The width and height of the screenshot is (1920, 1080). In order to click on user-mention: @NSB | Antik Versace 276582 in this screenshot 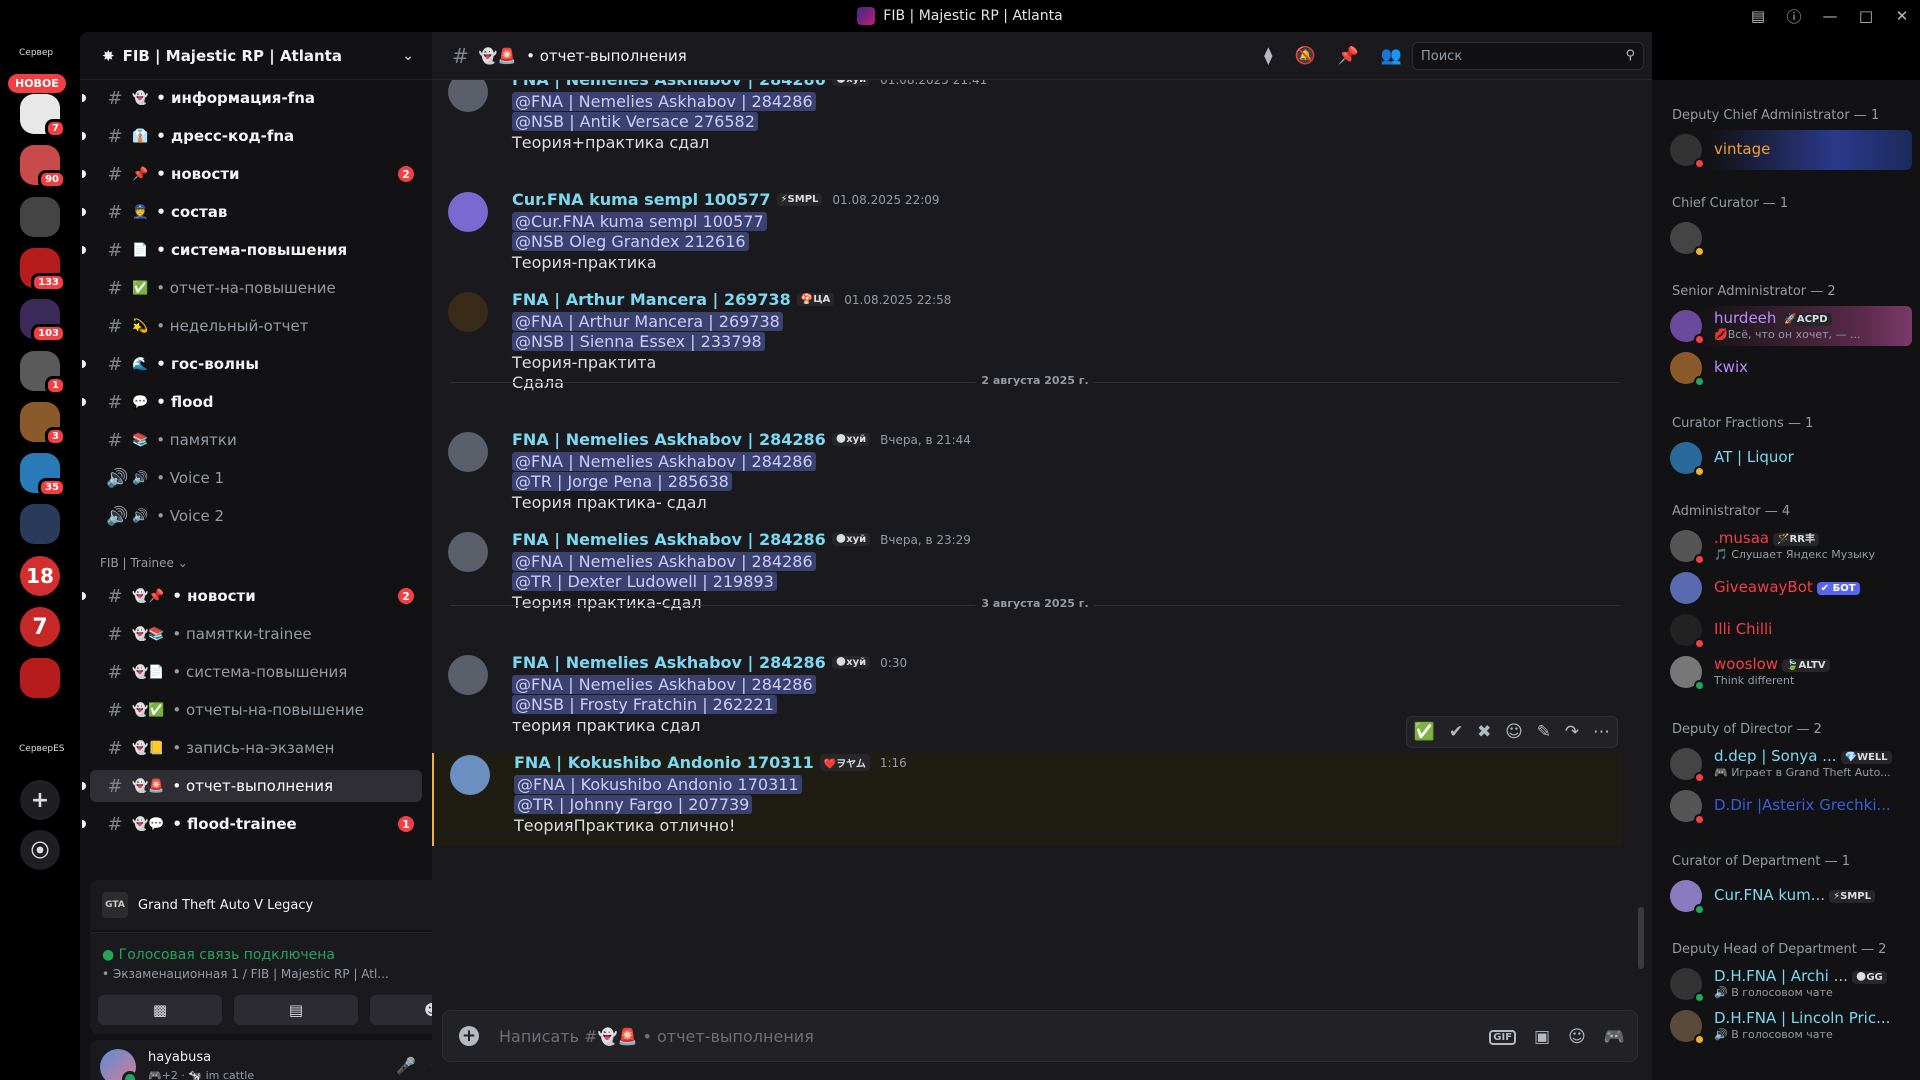, I will do `click(635, 122)`.